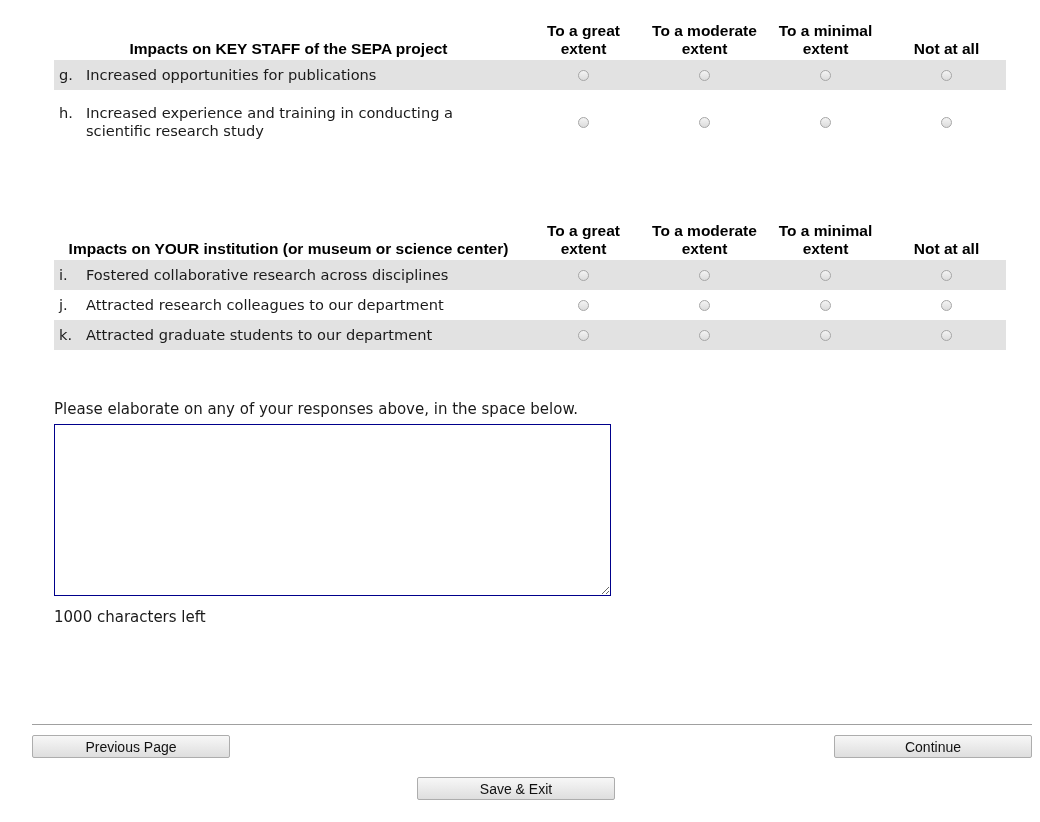 Image resolution: width=1040 pixels, height=822 pixels. What do you see at coordinates (267, 275) in the screenshot?
I see `question-text: Fostered collaborative research across disciplines` at bounding box center [267, 275].